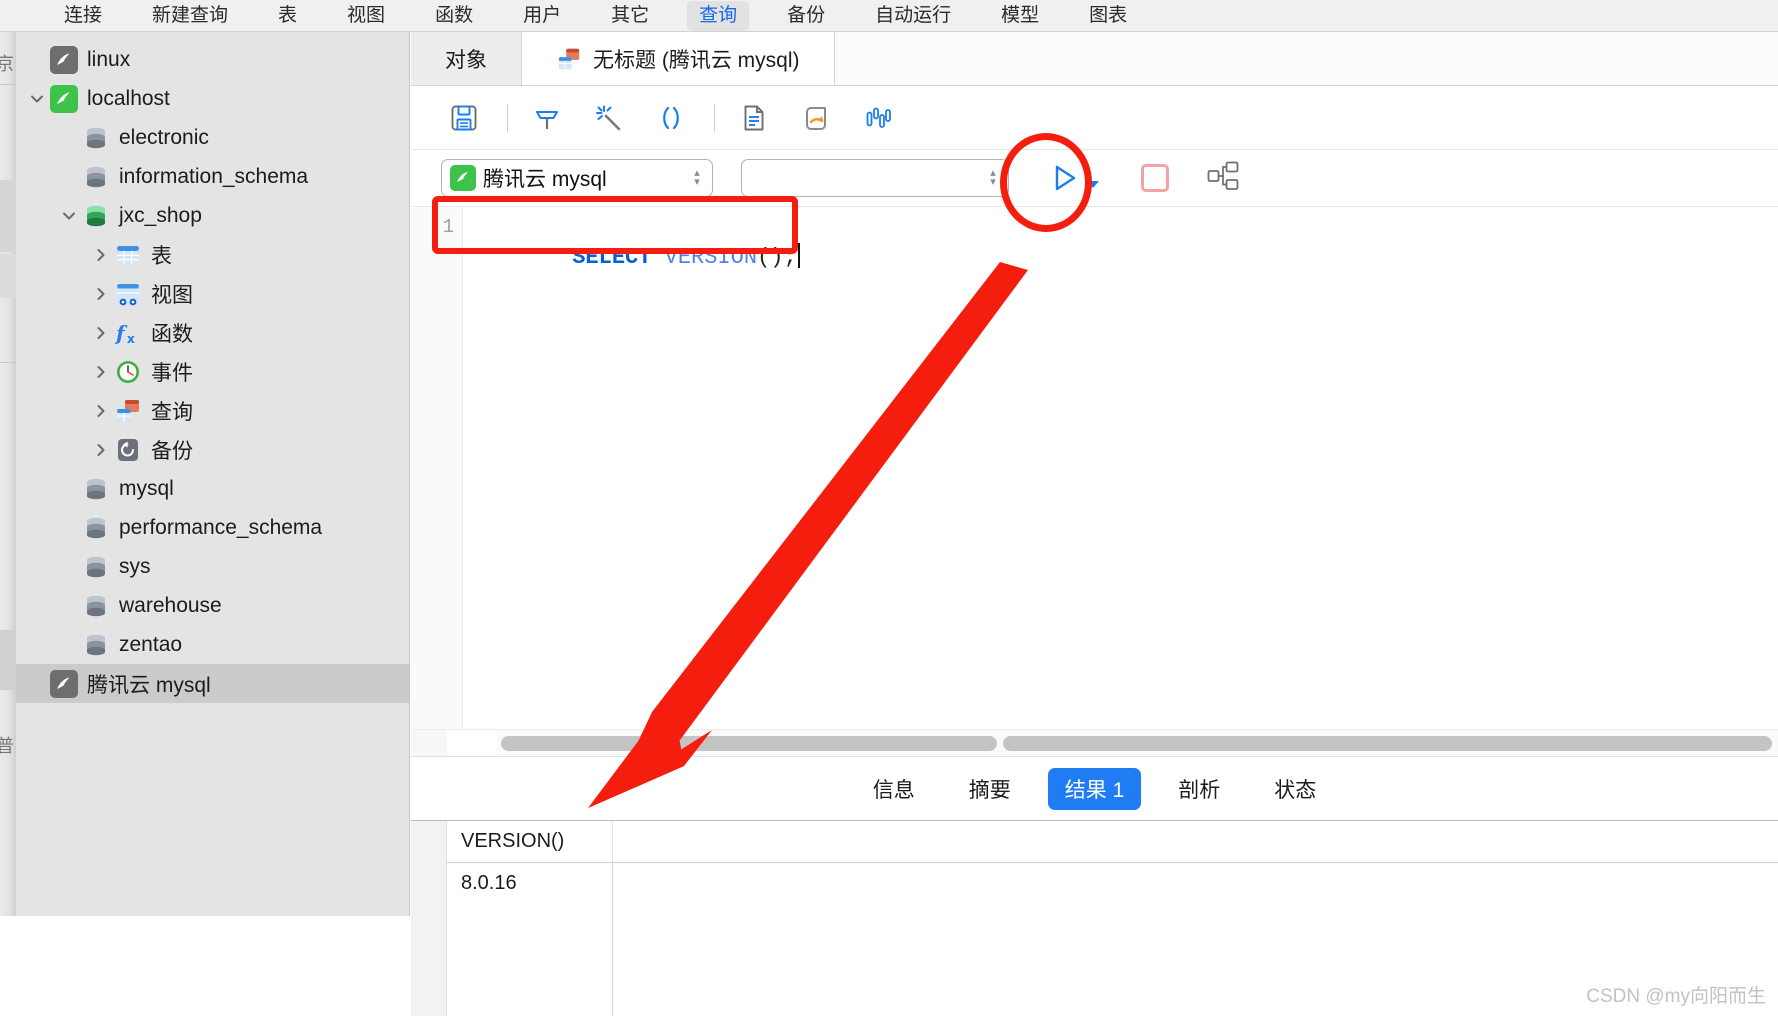 This screenshot has height=1016, width=1778. I want to click on sql-space, so click(657, 257).